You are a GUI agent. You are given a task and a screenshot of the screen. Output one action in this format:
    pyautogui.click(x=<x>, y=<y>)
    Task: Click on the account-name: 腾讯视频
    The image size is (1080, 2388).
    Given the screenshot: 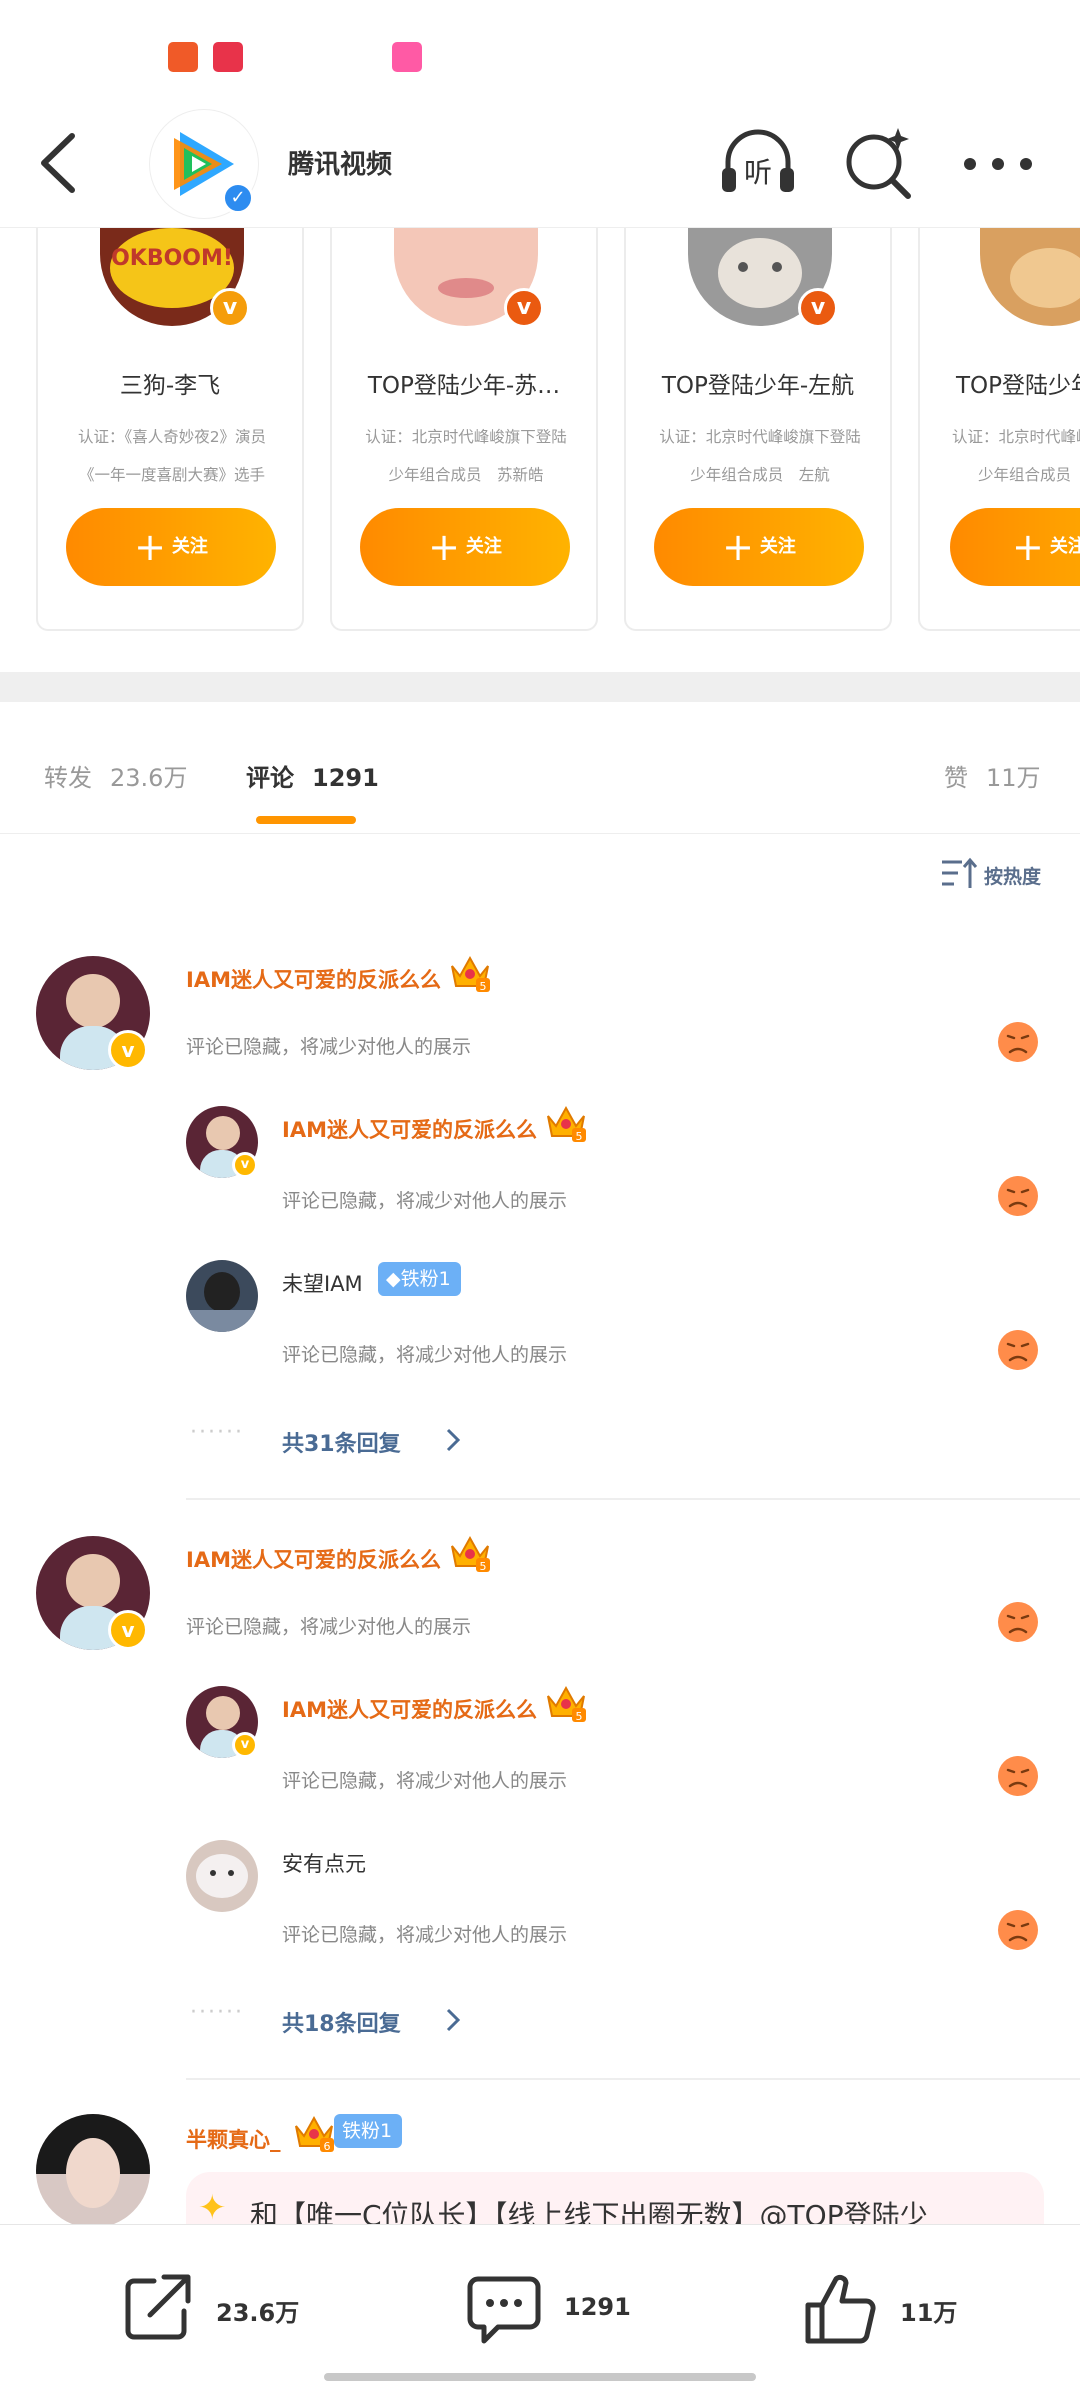 What is the action you would take?
    pyautogui.click(x=340, y=165)
    